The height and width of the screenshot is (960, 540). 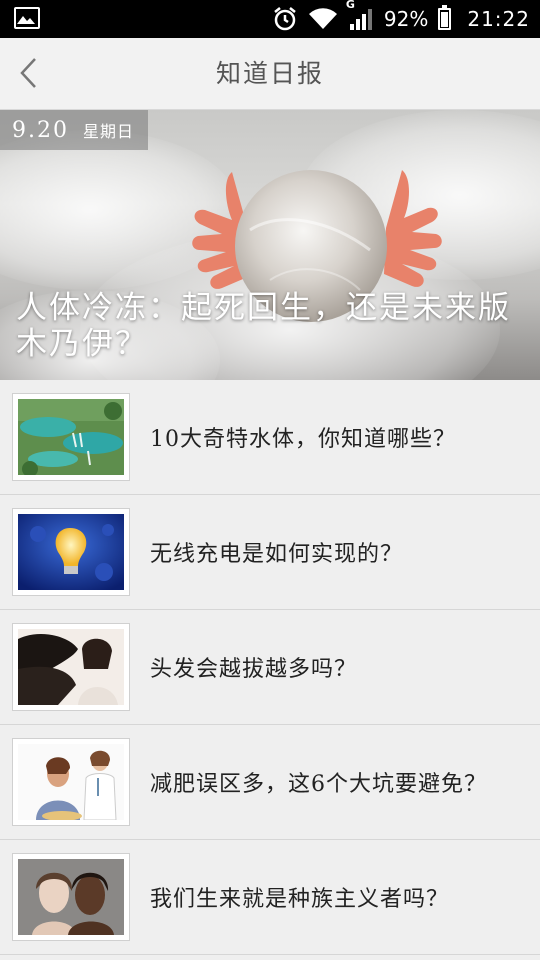 What do you see at coordinates (323, 19) in the screenshot?
I see `wifi-icon` at bounding box center [323, 19].